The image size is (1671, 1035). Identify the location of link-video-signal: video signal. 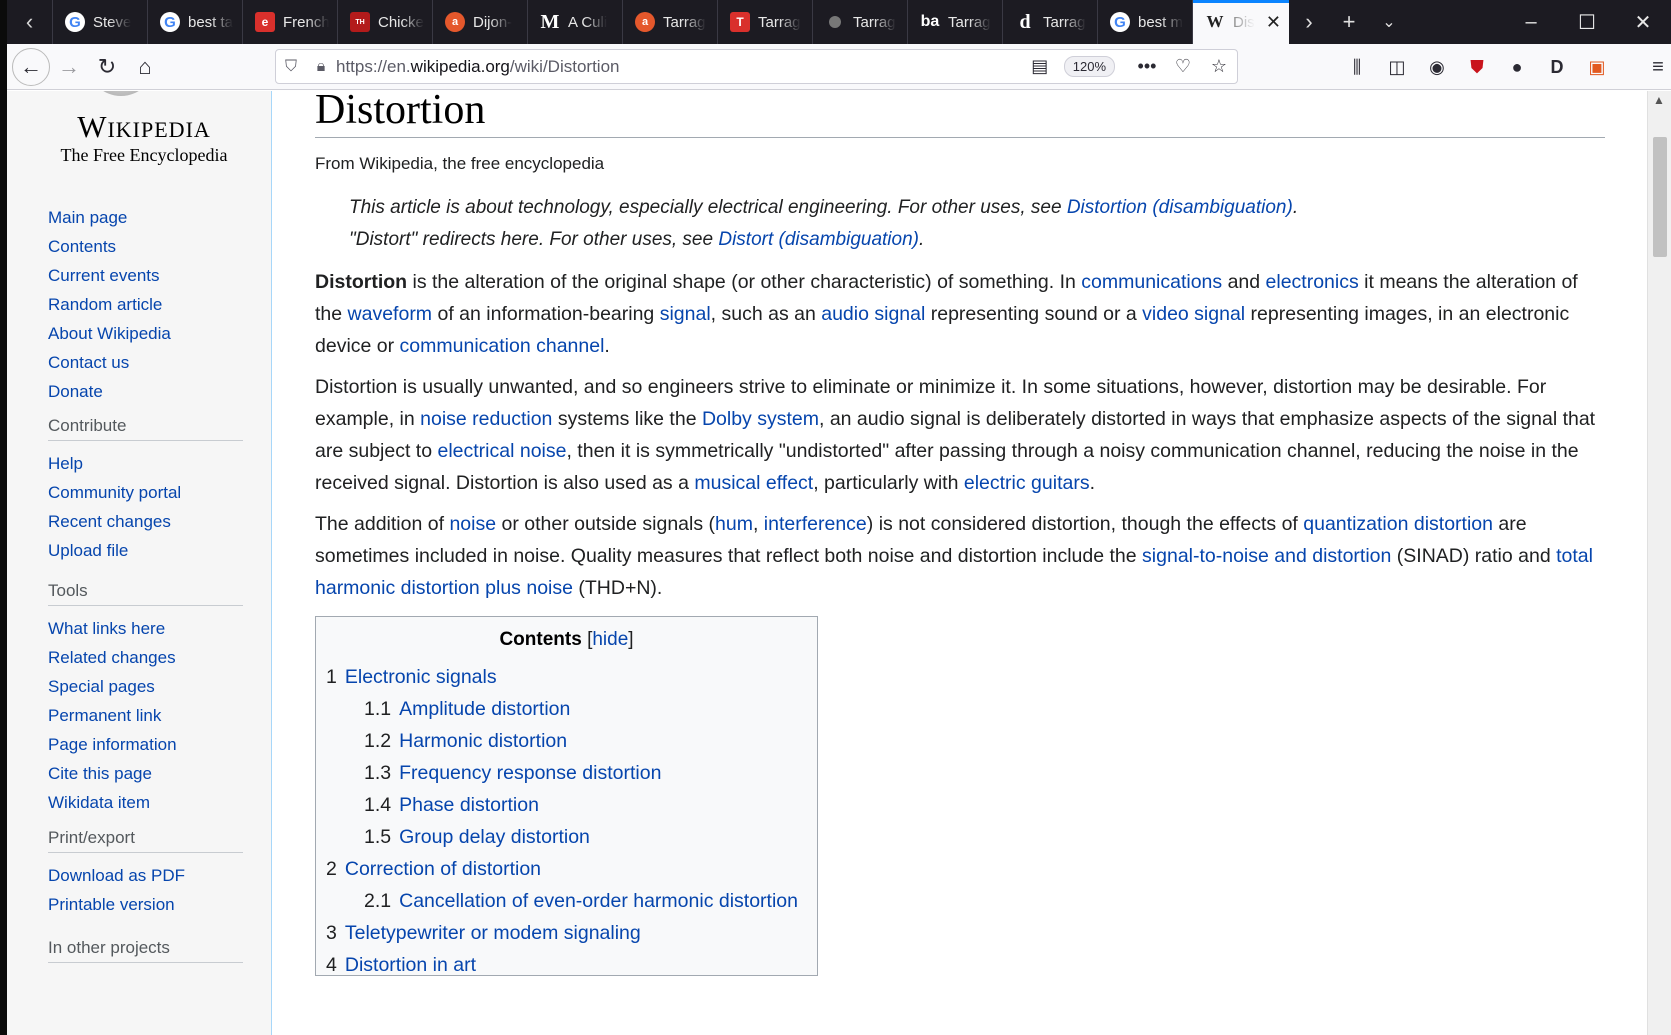
(1193, 314).